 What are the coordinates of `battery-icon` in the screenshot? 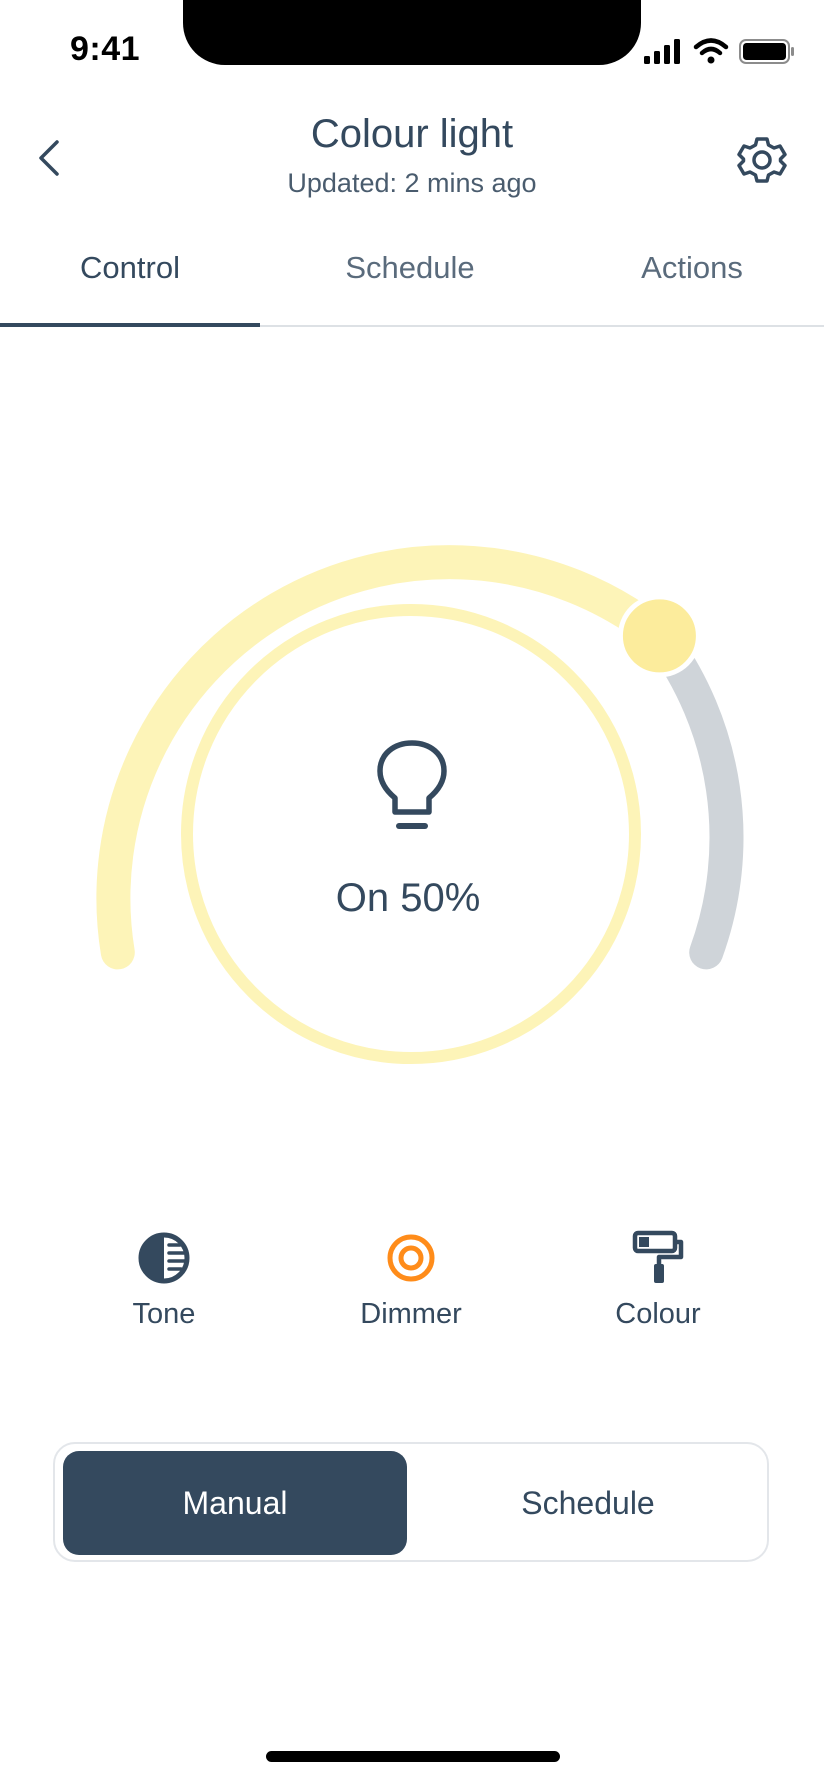 It's located at (766, 51).